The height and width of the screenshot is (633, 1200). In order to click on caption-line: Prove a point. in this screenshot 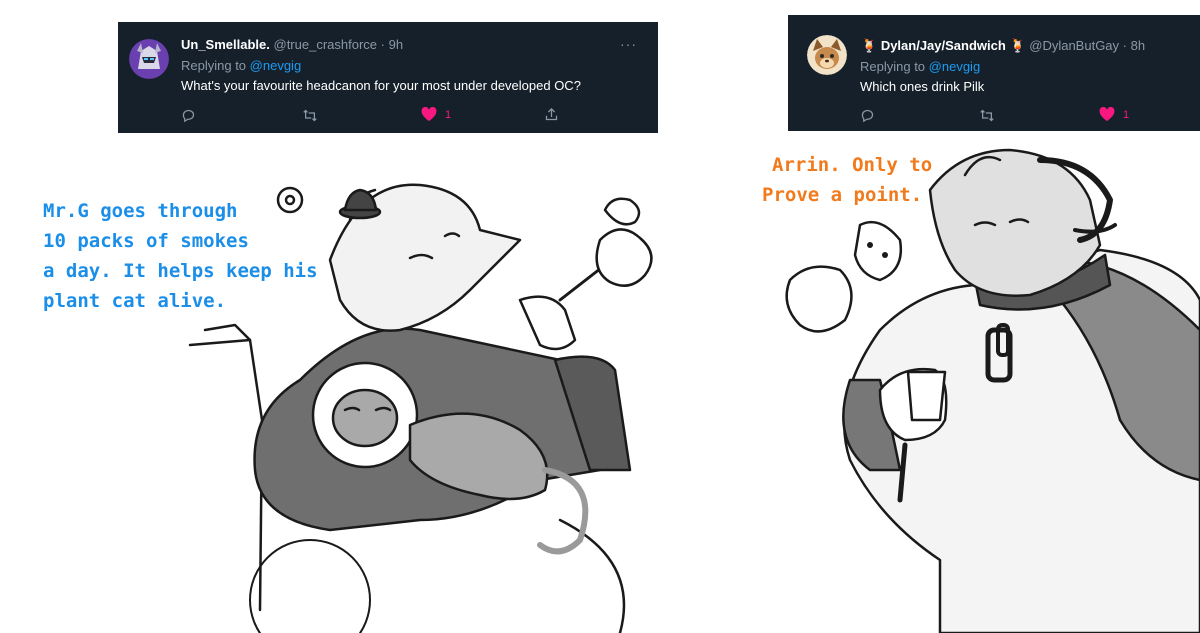, I will do `click(842, 195)`.